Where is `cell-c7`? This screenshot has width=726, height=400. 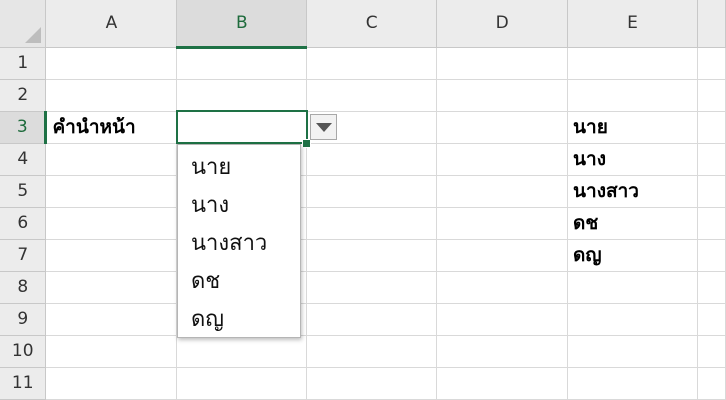
cell-c7 is located at coordinates (372, 255).